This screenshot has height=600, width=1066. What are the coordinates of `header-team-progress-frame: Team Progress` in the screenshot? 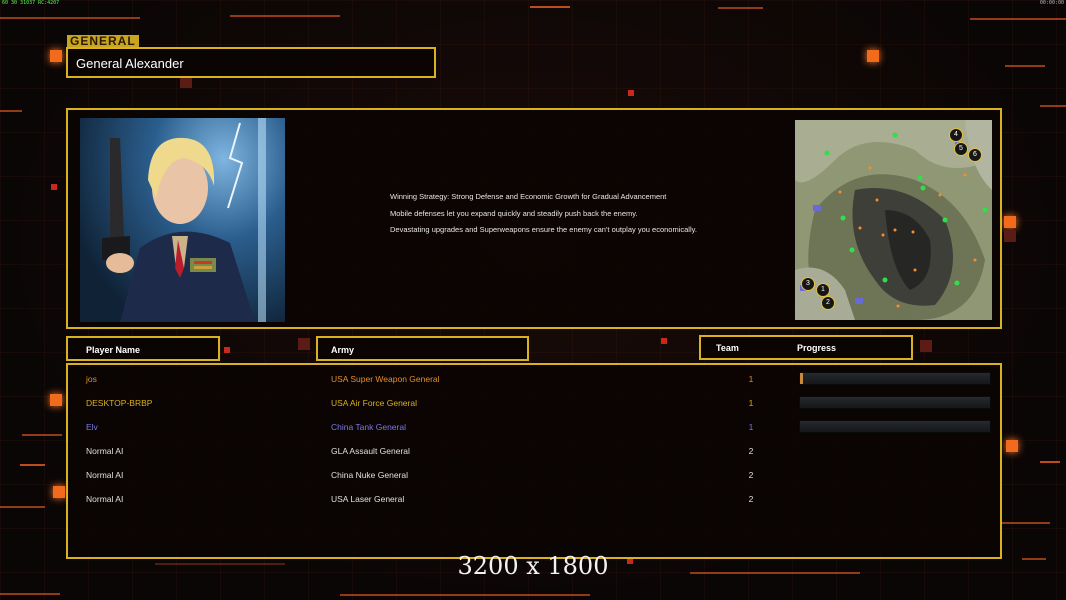 It's located at (806, 347).